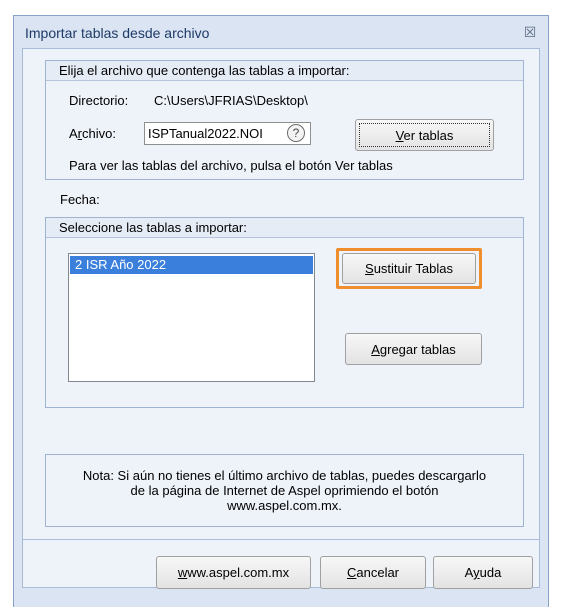 The width and height of the screenshot is (561, 607). What do you see at coordinates (191, 265) in the screenshot?
I see `list-item: 2 ISR Año 2022` at bounding box center [191, 265].